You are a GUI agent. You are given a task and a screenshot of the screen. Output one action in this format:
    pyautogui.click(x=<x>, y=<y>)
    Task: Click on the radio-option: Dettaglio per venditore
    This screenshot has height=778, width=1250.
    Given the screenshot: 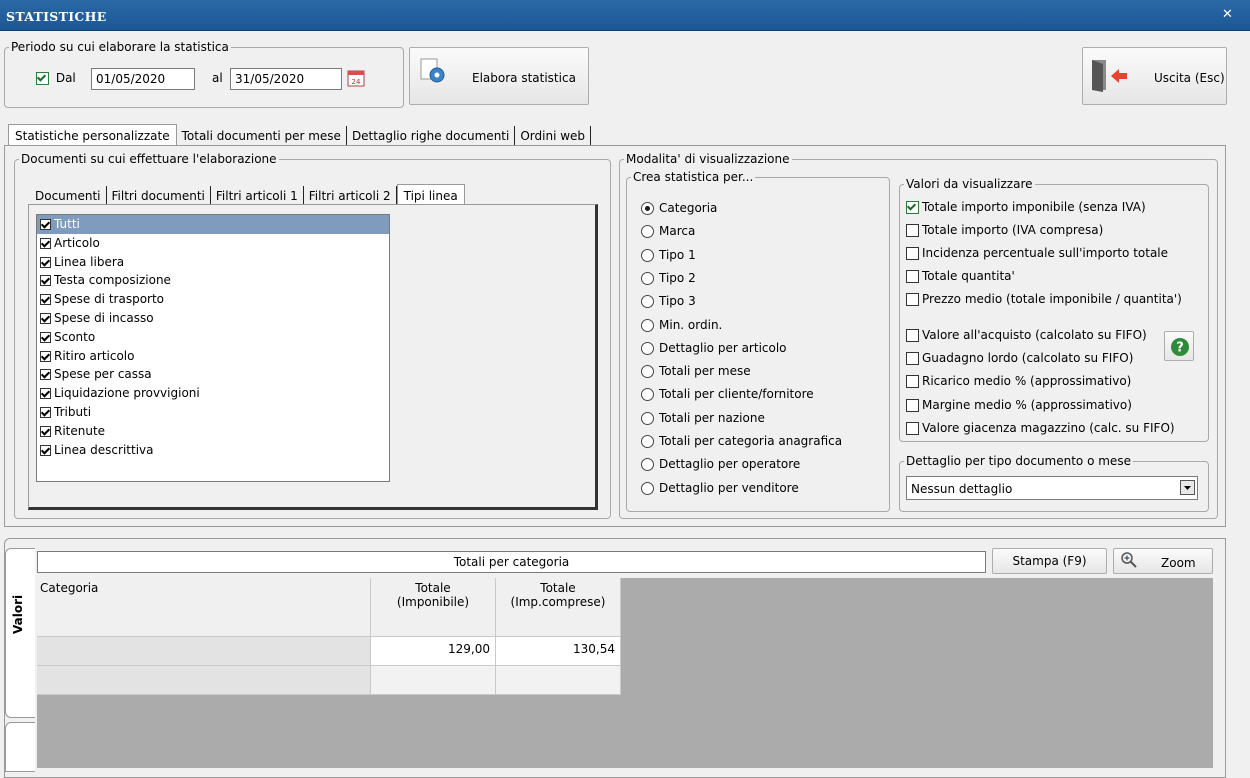 What is the action you would take?
    pyautogui.click(x=720, y=488)
    